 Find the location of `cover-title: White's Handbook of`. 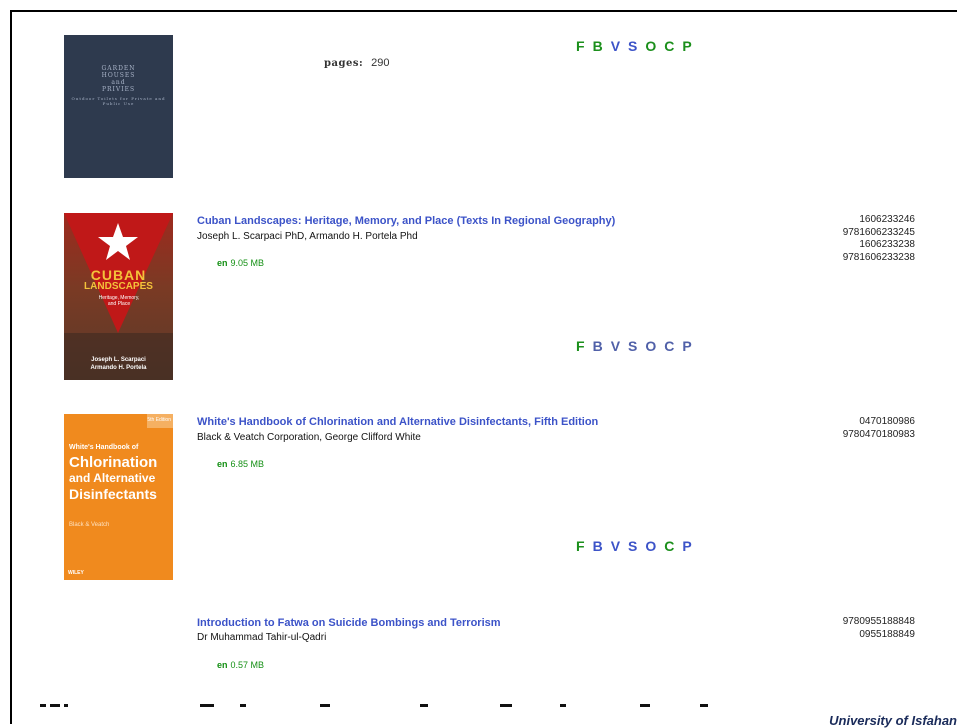

cover-title: White's Handbook of is located at coordinates (104, 447).